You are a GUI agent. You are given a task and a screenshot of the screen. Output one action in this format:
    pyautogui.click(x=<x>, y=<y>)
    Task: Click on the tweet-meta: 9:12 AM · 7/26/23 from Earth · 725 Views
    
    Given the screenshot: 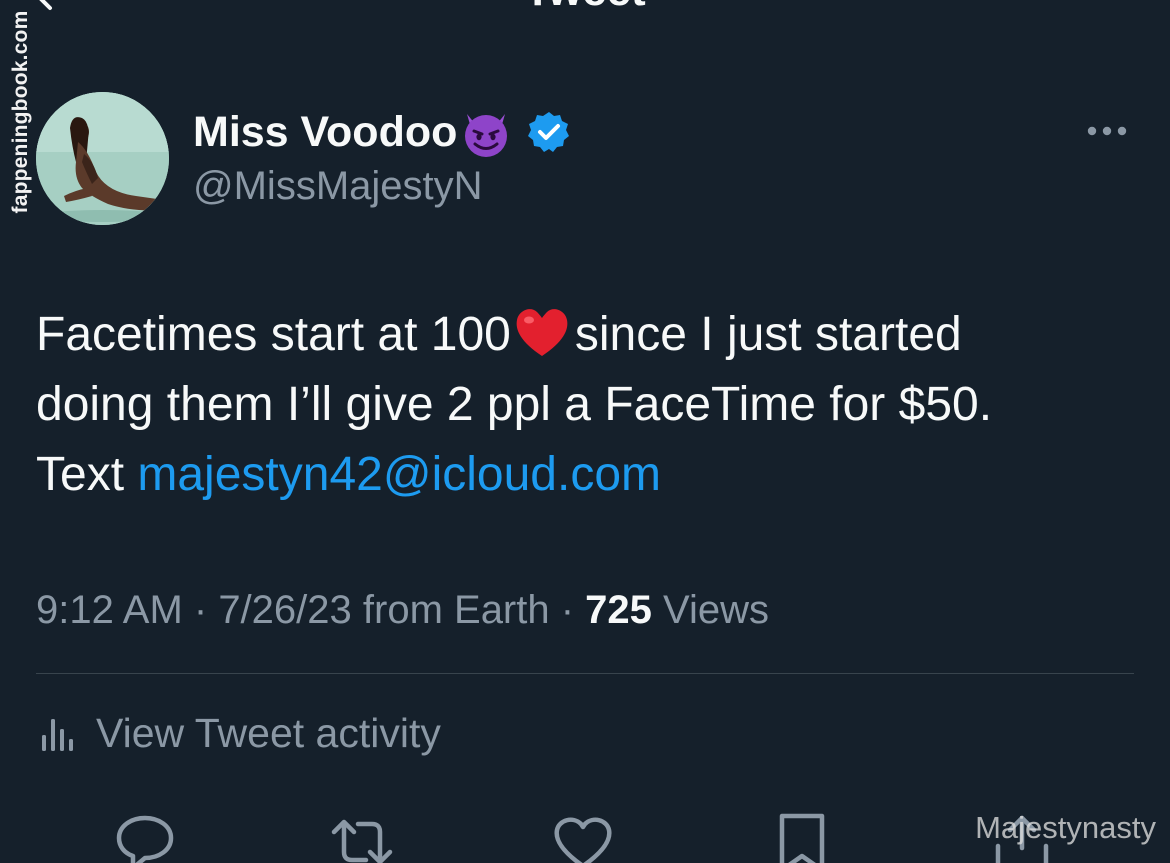 What is the action you would take?
    pyautogui.click(x=402, y=610)
    